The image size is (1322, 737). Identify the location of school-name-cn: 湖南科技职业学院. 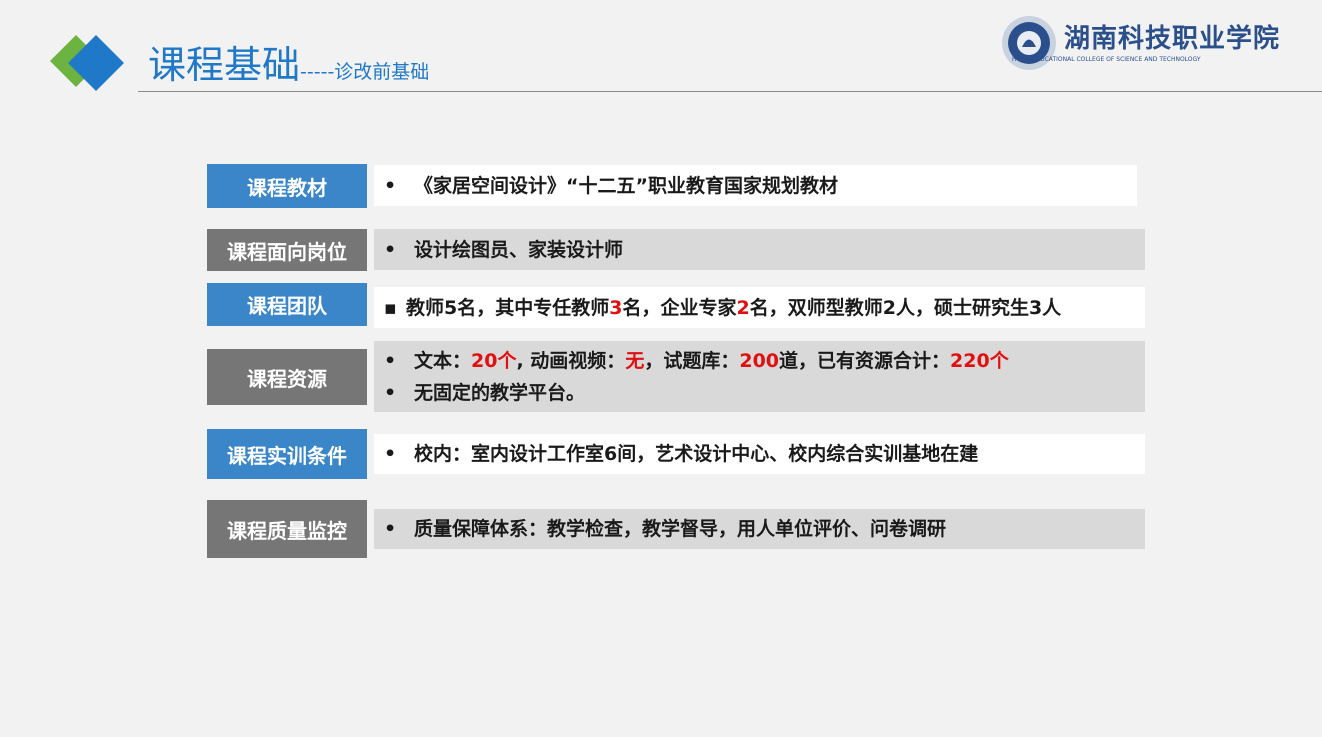
(1172, 39).